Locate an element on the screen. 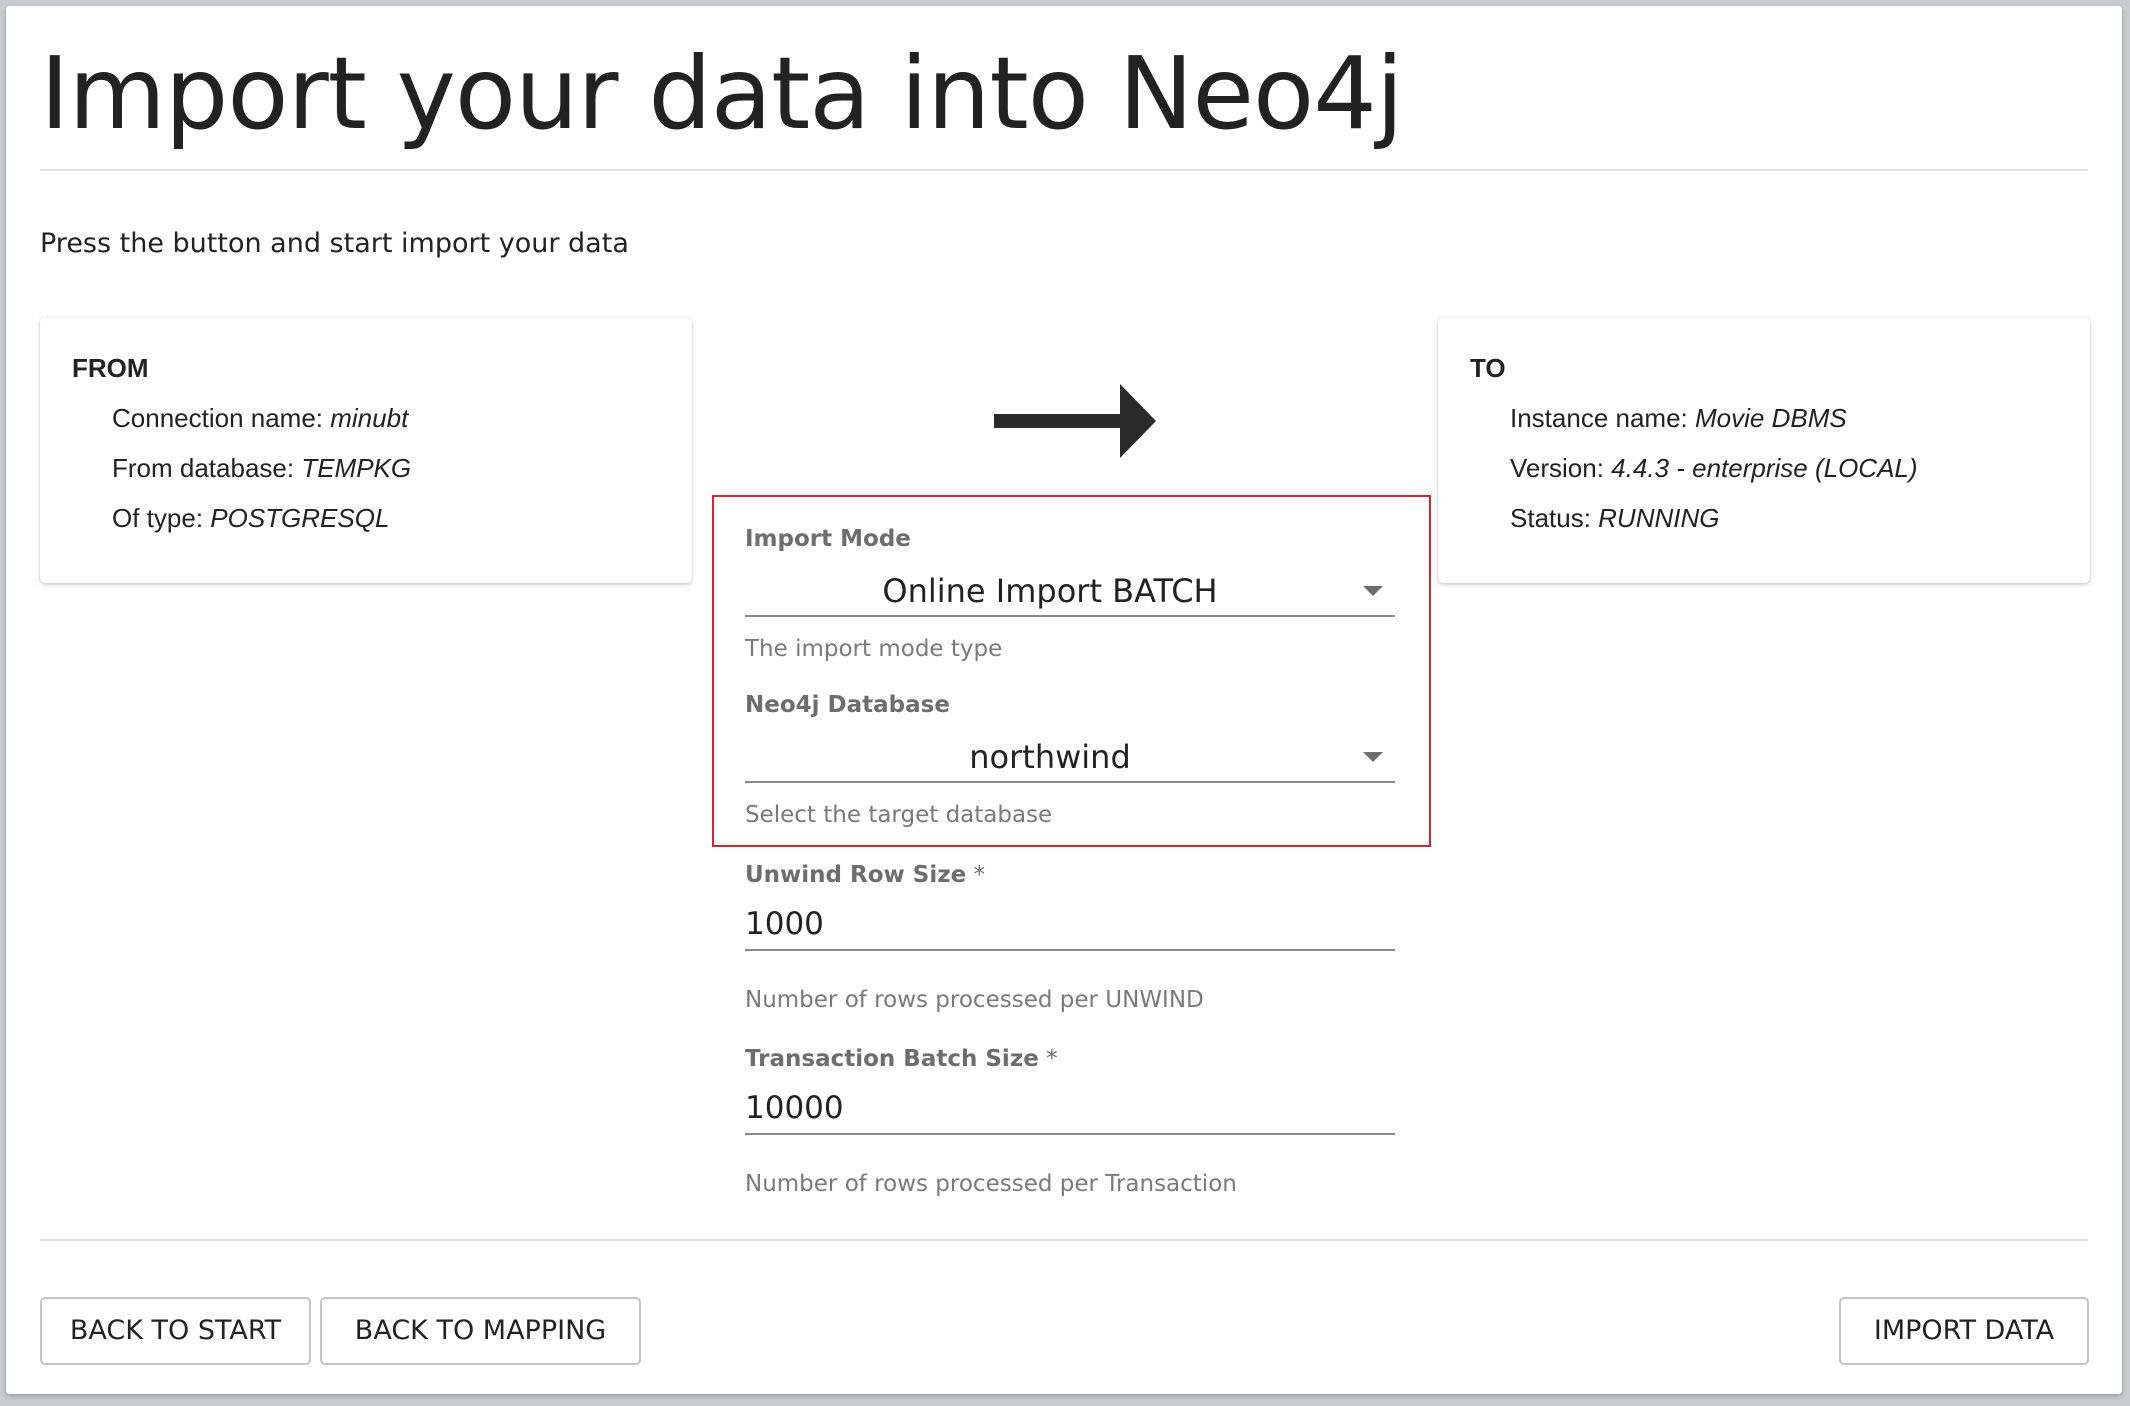 The width and height of the screenshot is (2130, 1406). transaction-batch-size-label: Transaction Batch Size * is located at coordinates (901, 1059).